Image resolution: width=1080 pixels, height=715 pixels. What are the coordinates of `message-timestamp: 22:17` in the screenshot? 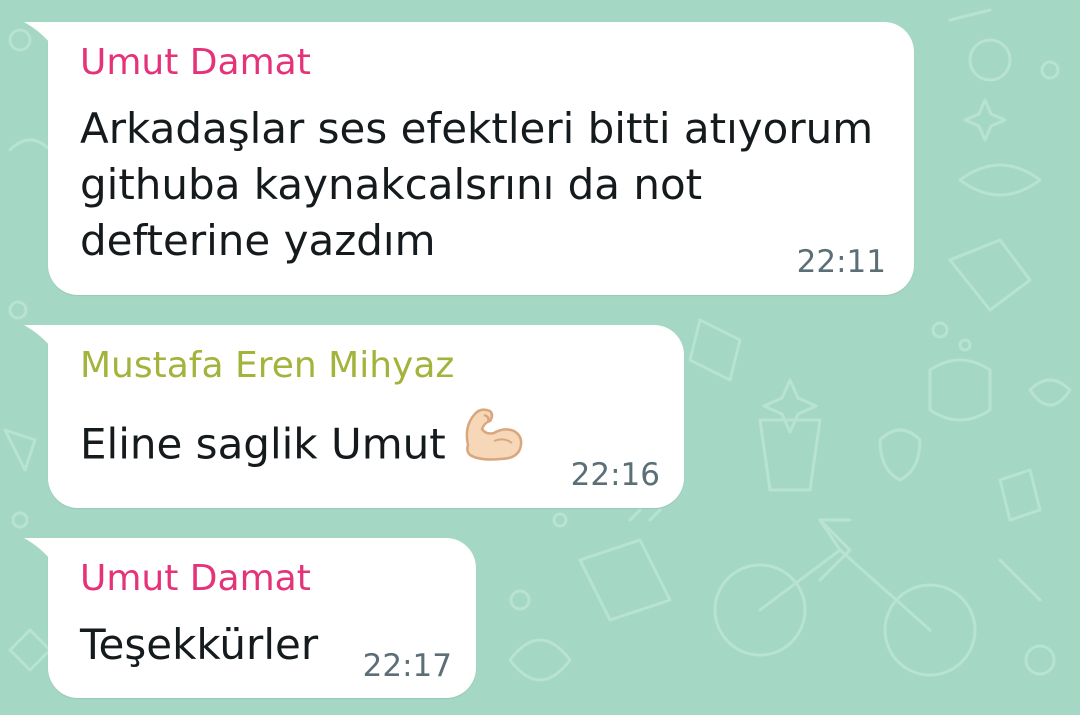 It's located at (407, 666).